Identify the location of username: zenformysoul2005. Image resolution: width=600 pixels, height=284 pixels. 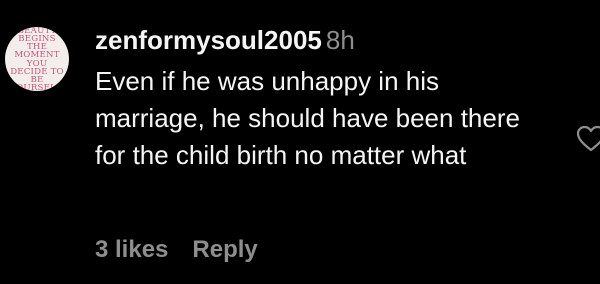
(208, 40).